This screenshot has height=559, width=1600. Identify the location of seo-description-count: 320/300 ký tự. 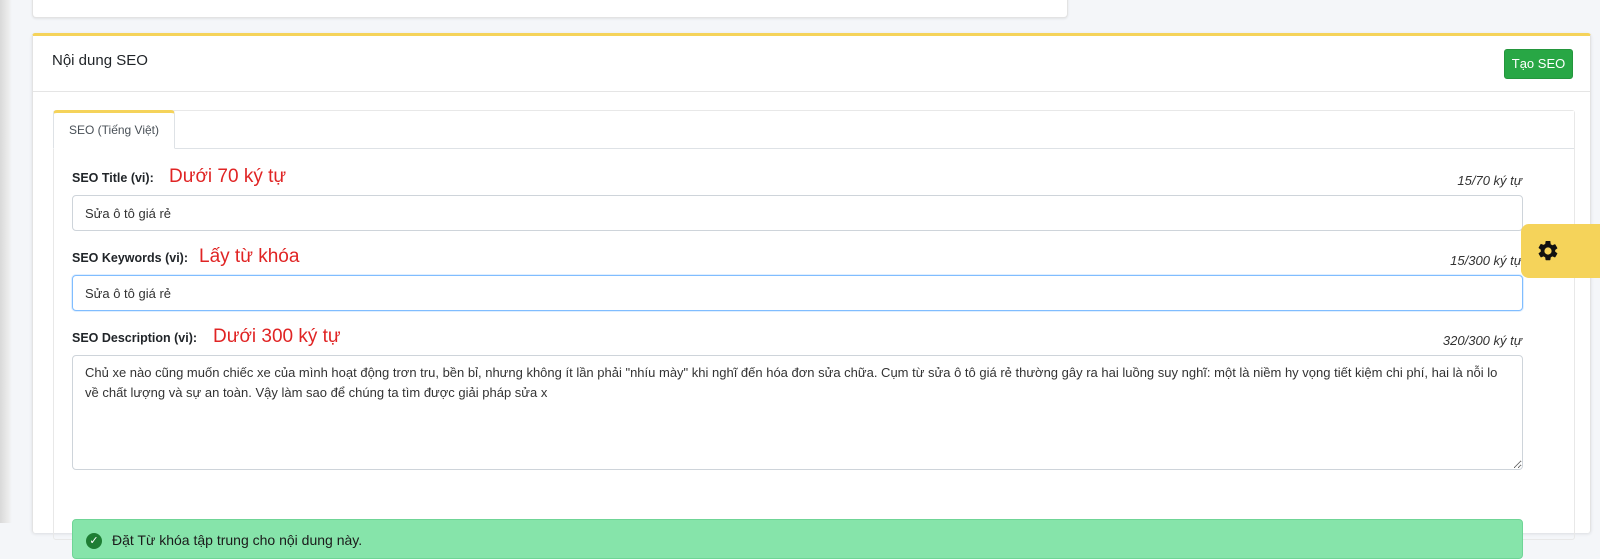
(1482, 340).